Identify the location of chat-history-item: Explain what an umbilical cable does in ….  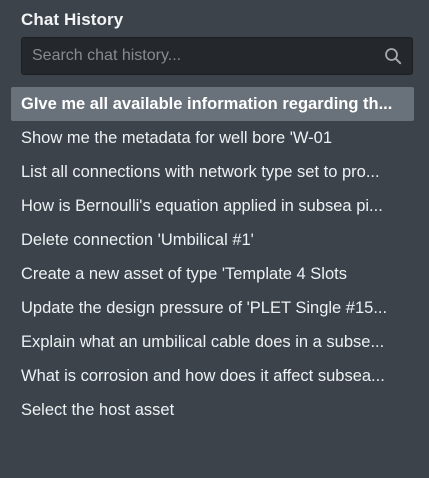
(212, 342).